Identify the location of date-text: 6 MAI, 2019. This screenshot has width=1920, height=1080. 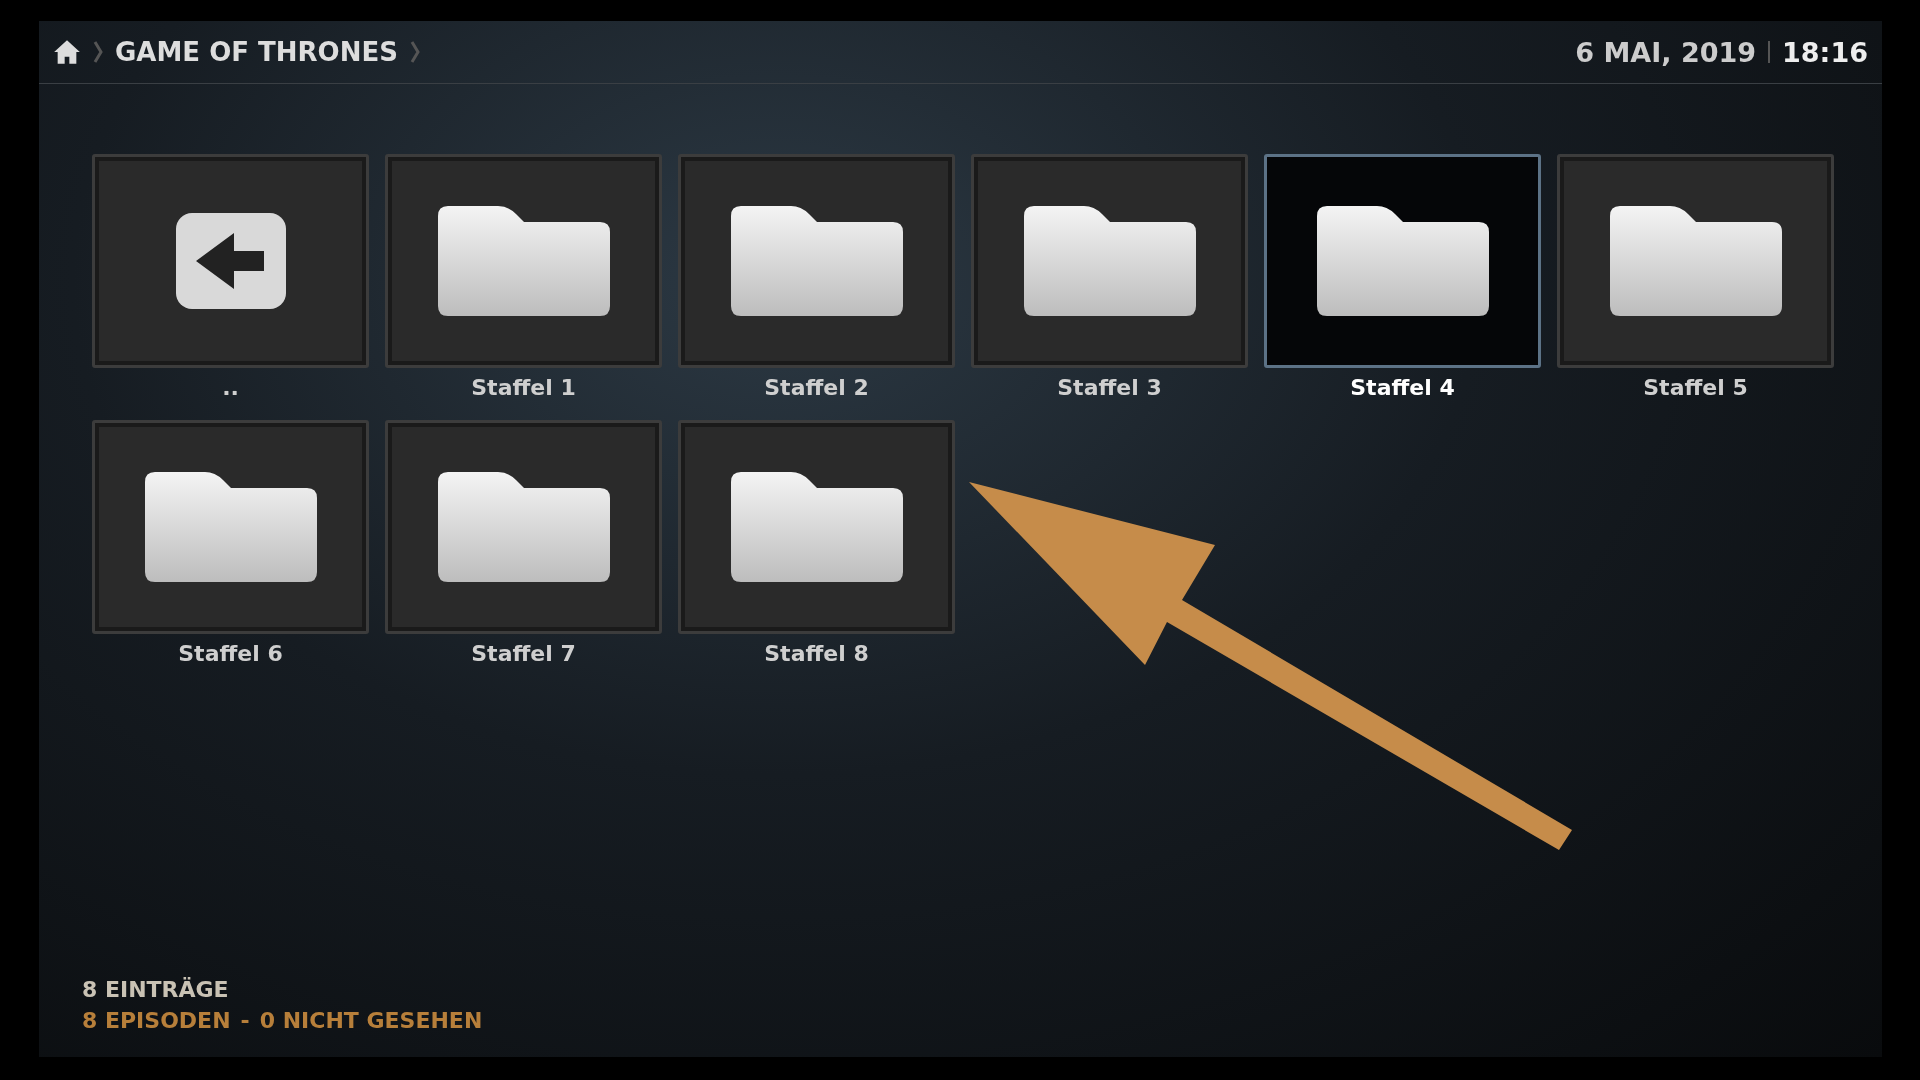
(1666, 52).